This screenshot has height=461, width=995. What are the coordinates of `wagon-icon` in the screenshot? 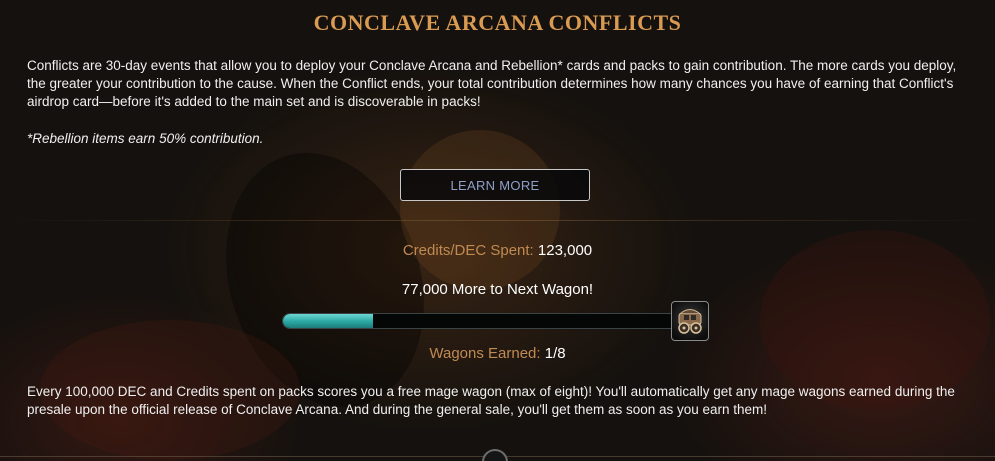 It's located at (690, 321).